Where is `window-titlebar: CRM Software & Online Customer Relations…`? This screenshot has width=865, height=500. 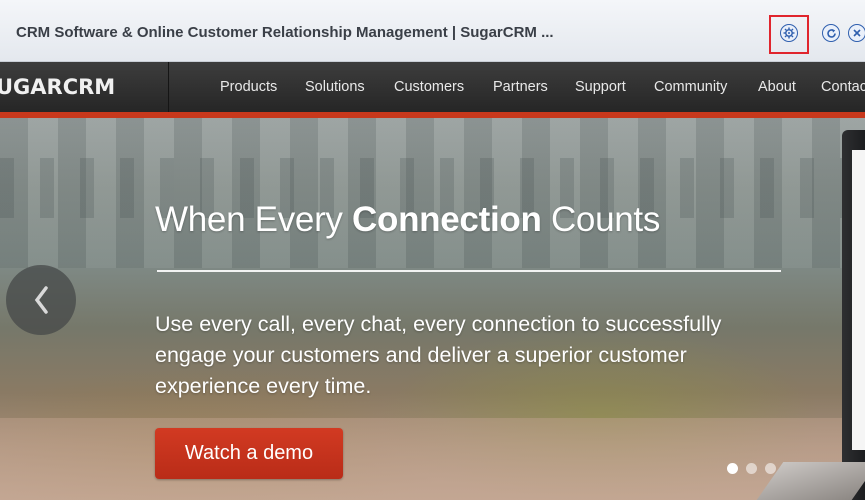
window-titlebar: CRM Software & Online Customer Relations… is located at coordinates (432, 31).